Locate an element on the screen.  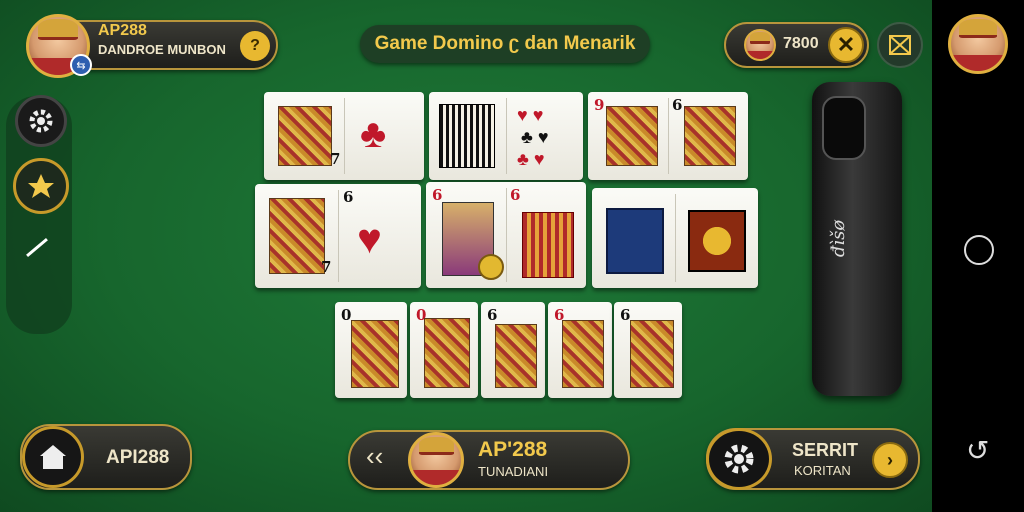
shoe-text: đìšø is located at coordinates (839, 238).